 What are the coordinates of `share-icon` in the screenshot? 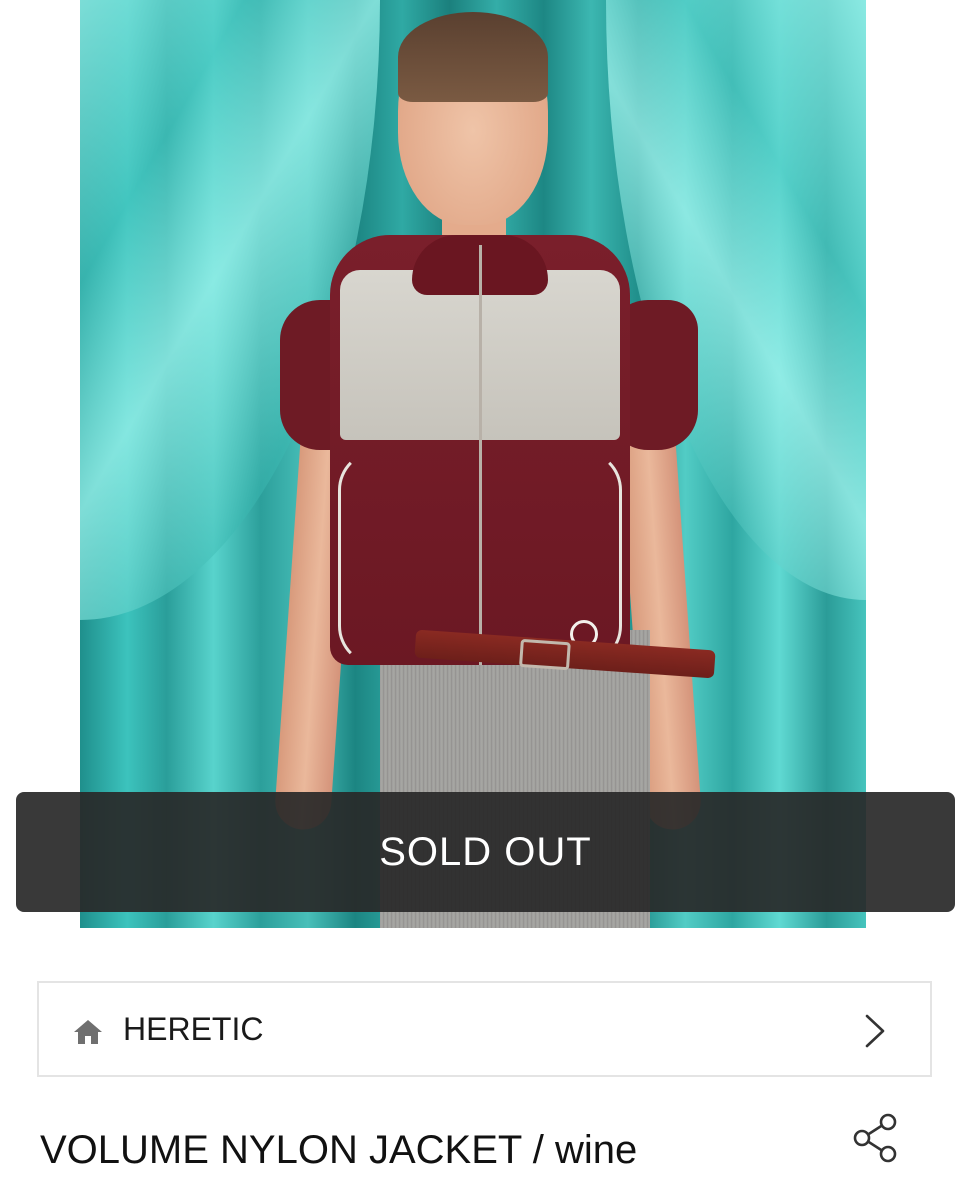 It's located at (876, 1138).